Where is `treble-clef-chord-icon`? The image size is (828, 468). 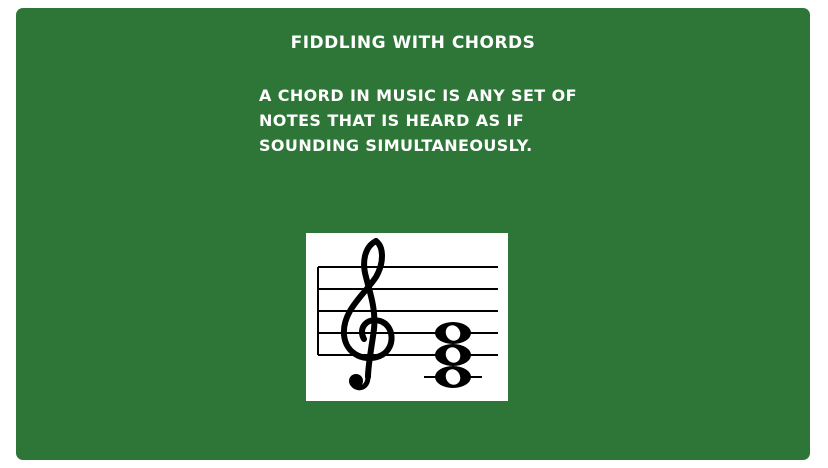 treble-clef-chord-icon is located at coordinates (407, 314).